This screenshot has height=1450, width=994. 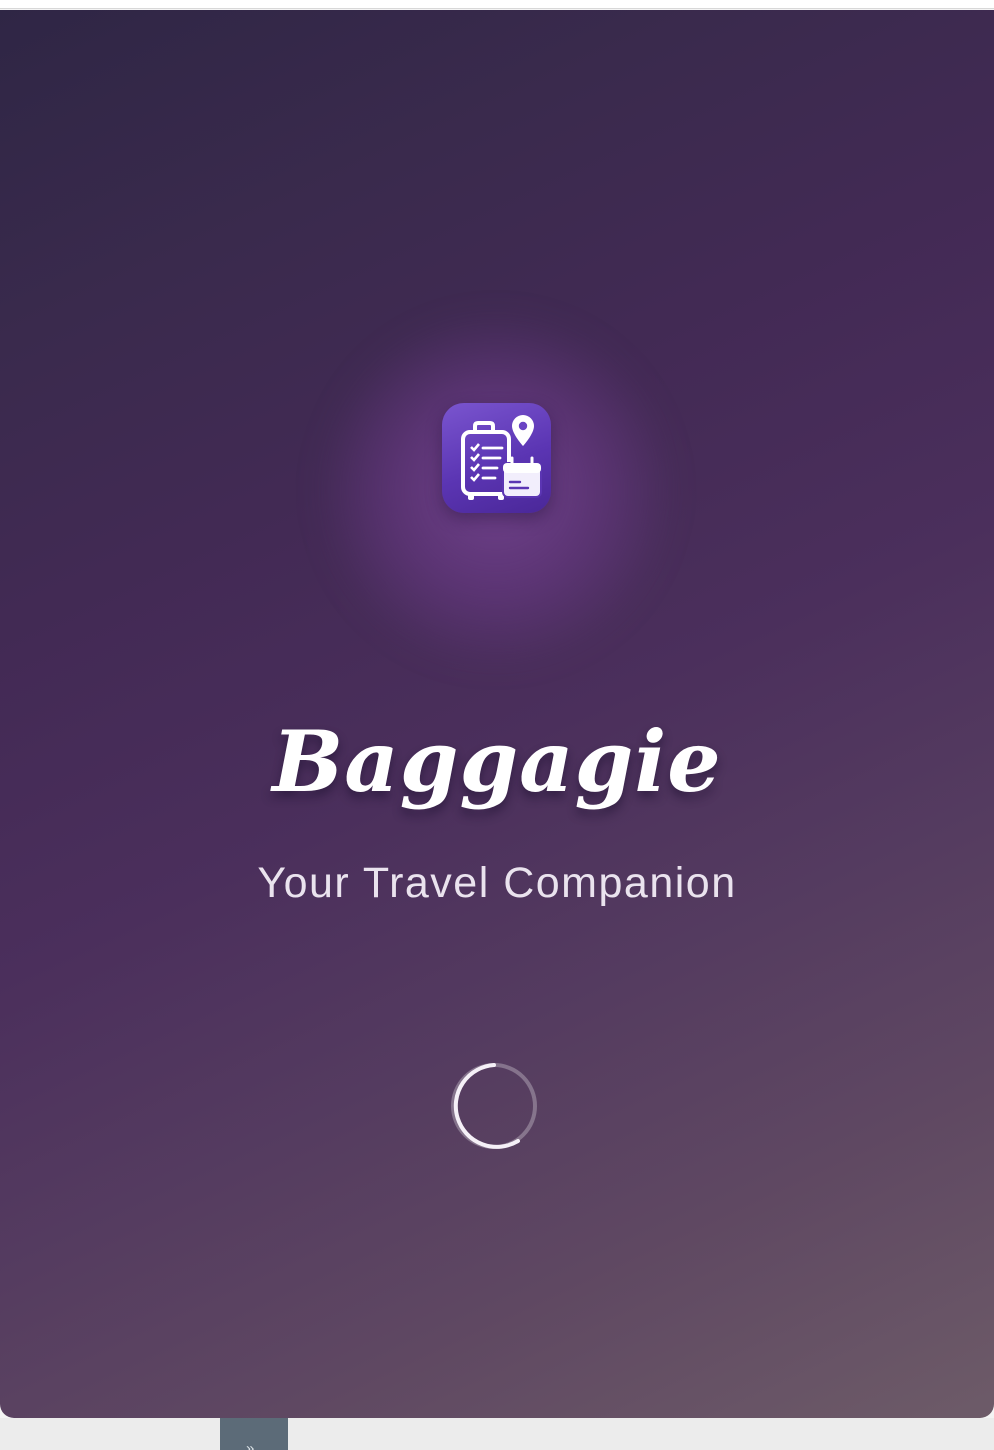 I want to click on window-top-edge, so click(x=497, y=4).